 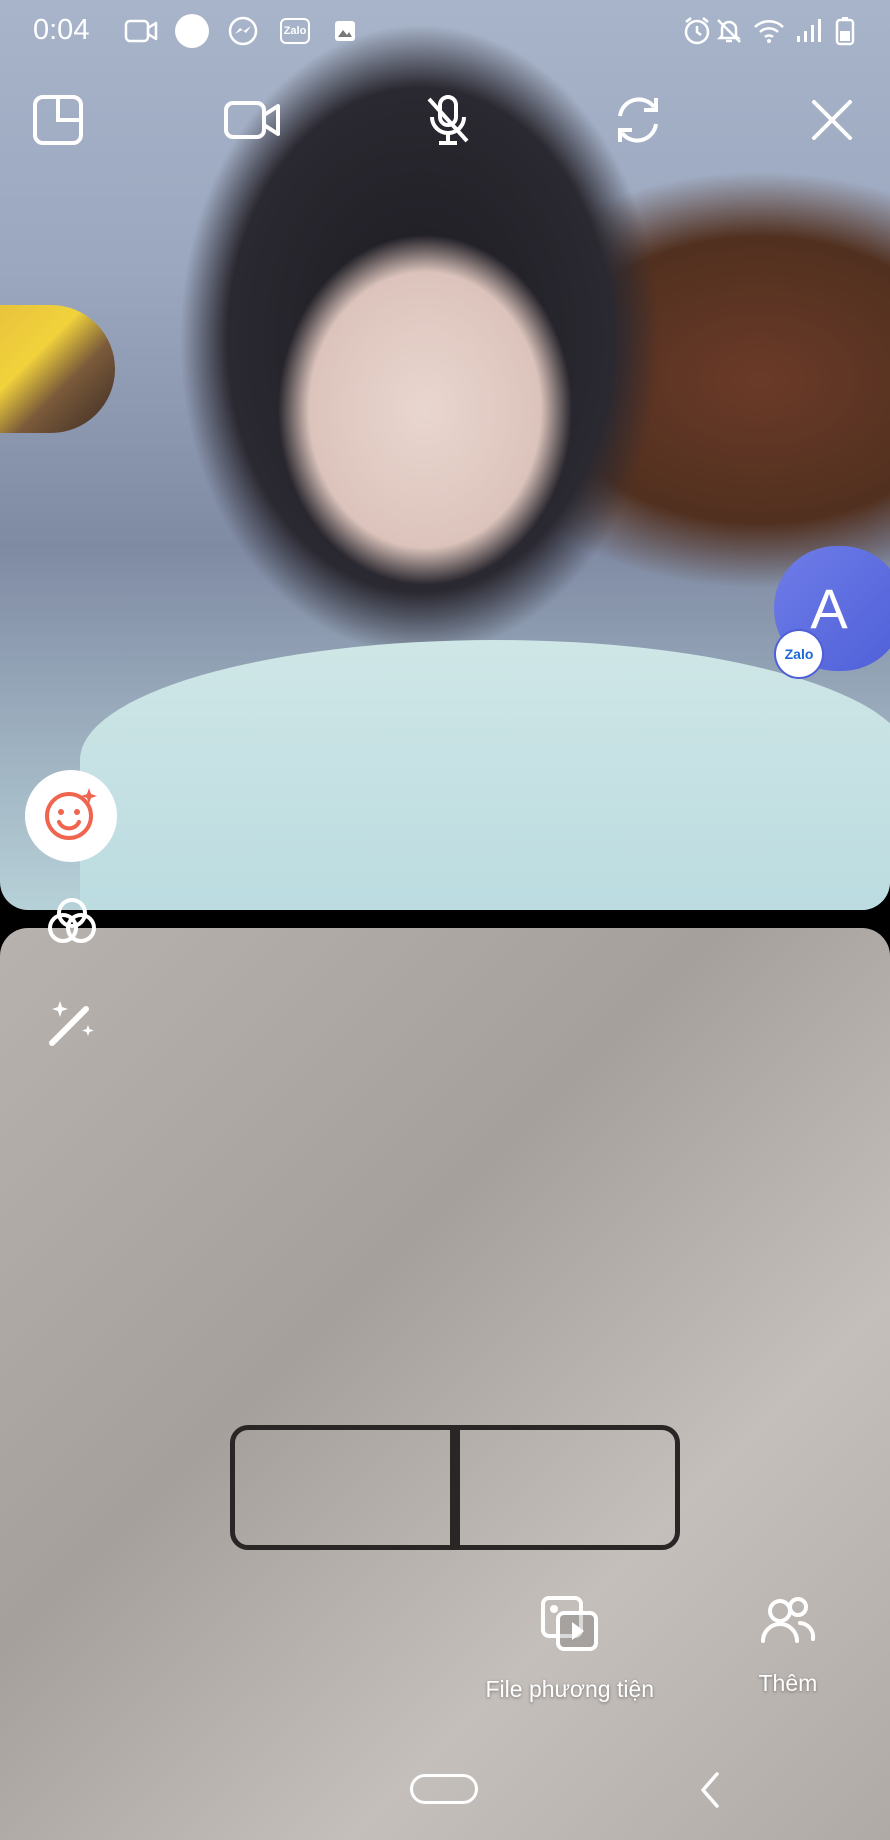 I want to click on media-file-icon, so click(x=570, y=1626).